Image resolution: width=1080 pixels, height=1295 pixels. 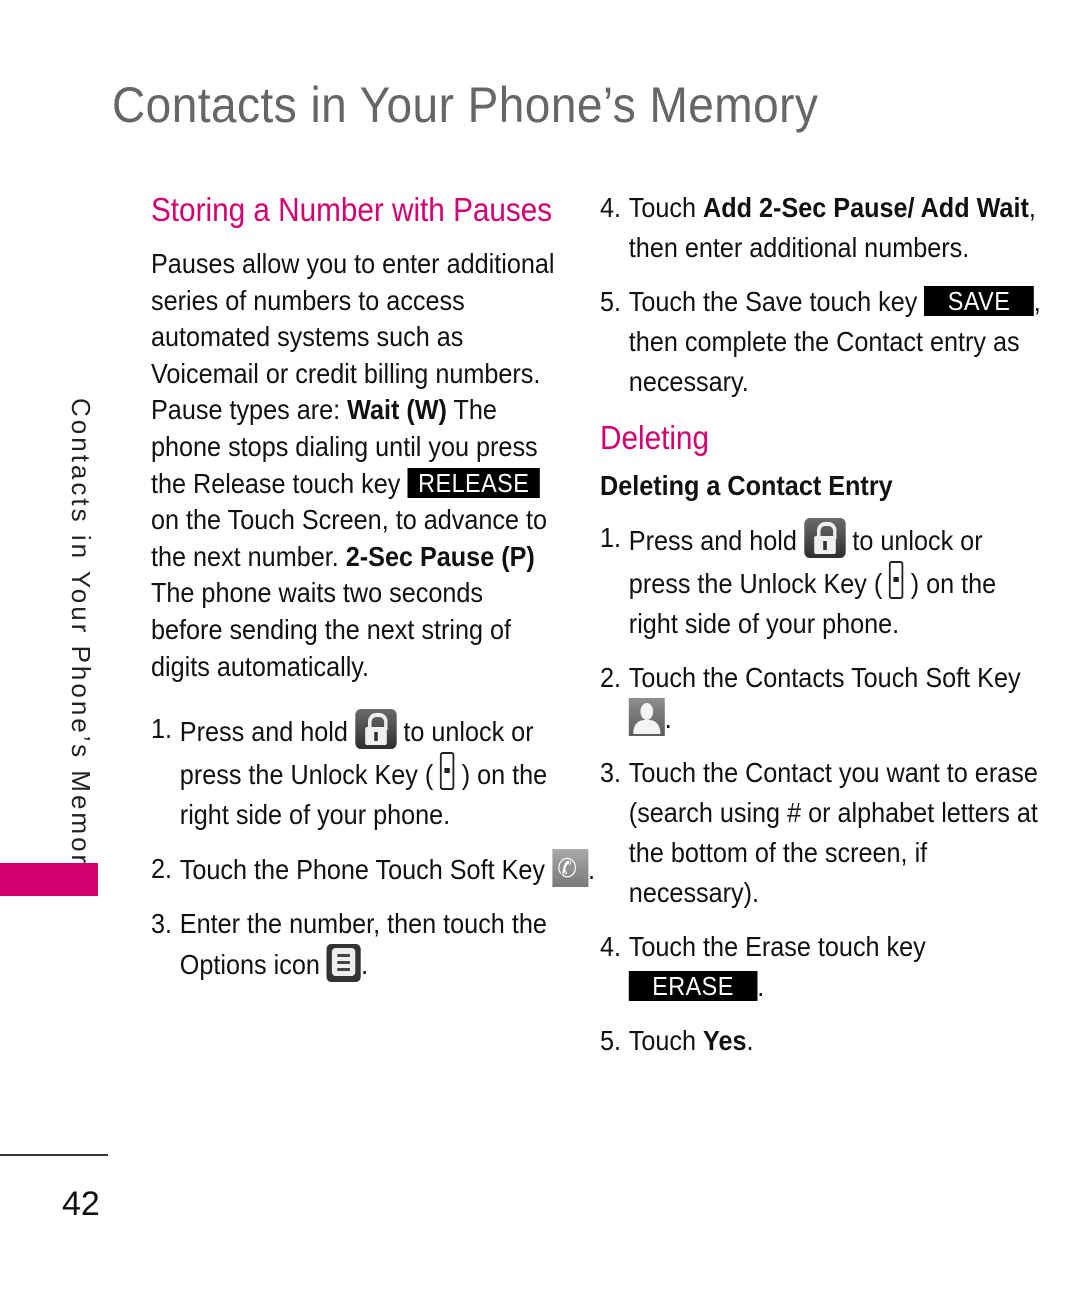 What do you see at coordinates (725, 1040) in the screenshot?
I see `yes-term: Yes` at bounding box center [725, 1040].